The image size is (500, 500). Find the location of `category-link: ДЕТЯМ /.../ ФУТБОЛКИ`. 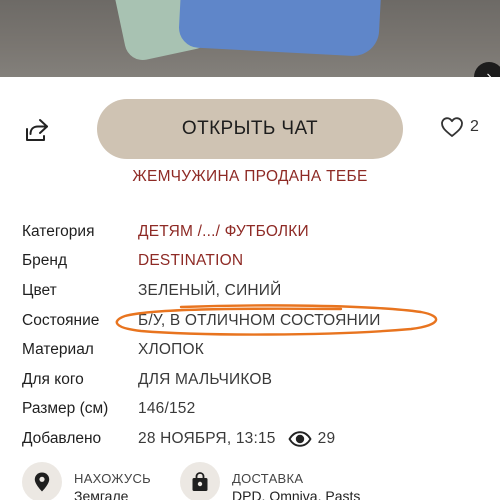

category-link: ДЕТЯМ /.../ ФУТБОЛКИ is located at coordinates (223, 232).